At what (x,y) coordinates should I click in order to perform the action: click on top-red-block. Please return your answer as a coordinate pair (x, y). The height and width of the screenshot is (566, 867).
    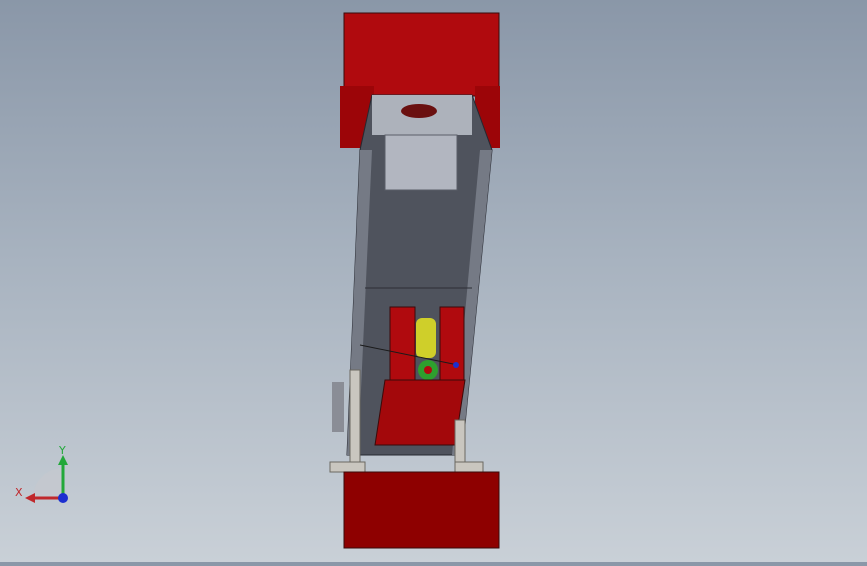
    Looking at the image, I should click on (421, 54).